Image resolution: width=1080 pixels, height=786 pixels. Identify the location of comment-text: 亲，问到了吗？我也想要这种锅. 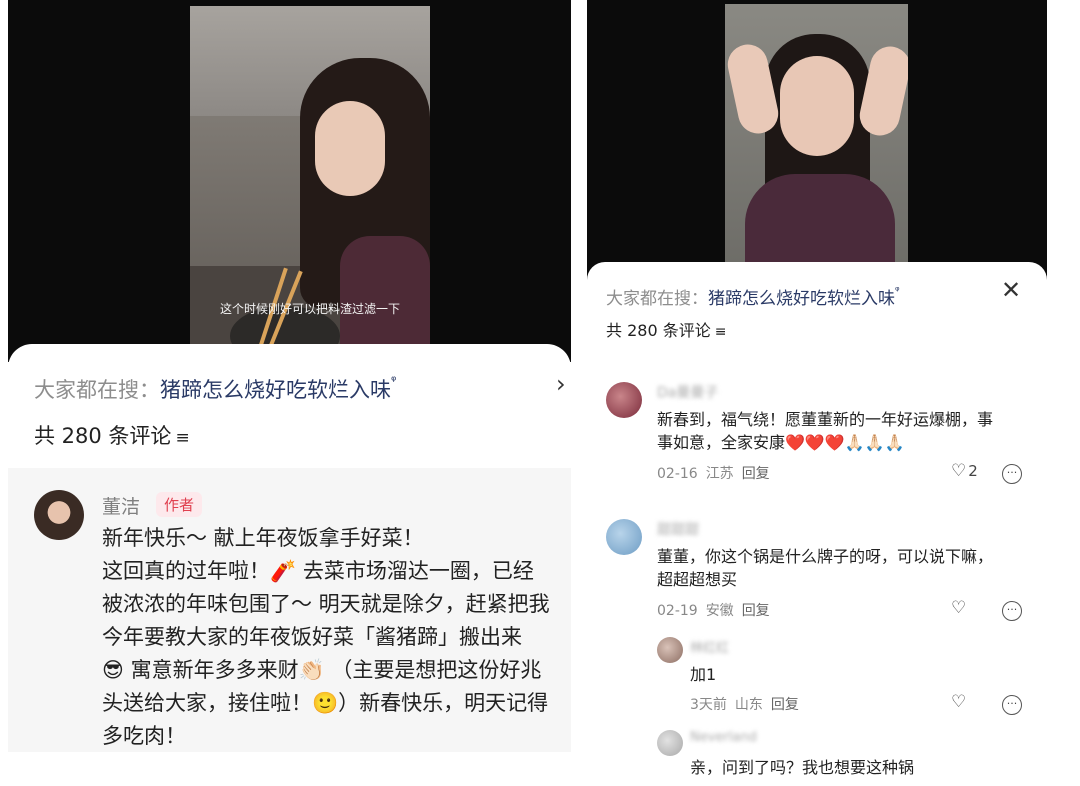
(802, 767).